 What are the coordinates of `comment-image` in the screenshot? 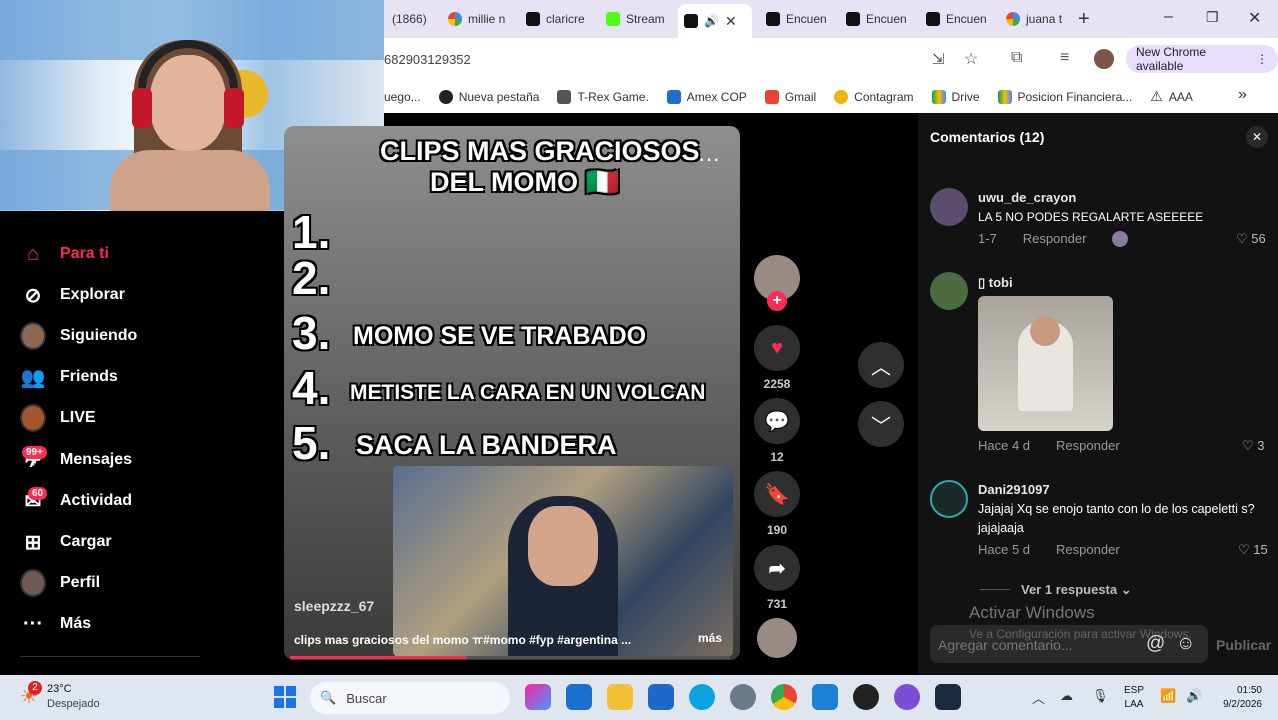 It's located at (1045, 363).